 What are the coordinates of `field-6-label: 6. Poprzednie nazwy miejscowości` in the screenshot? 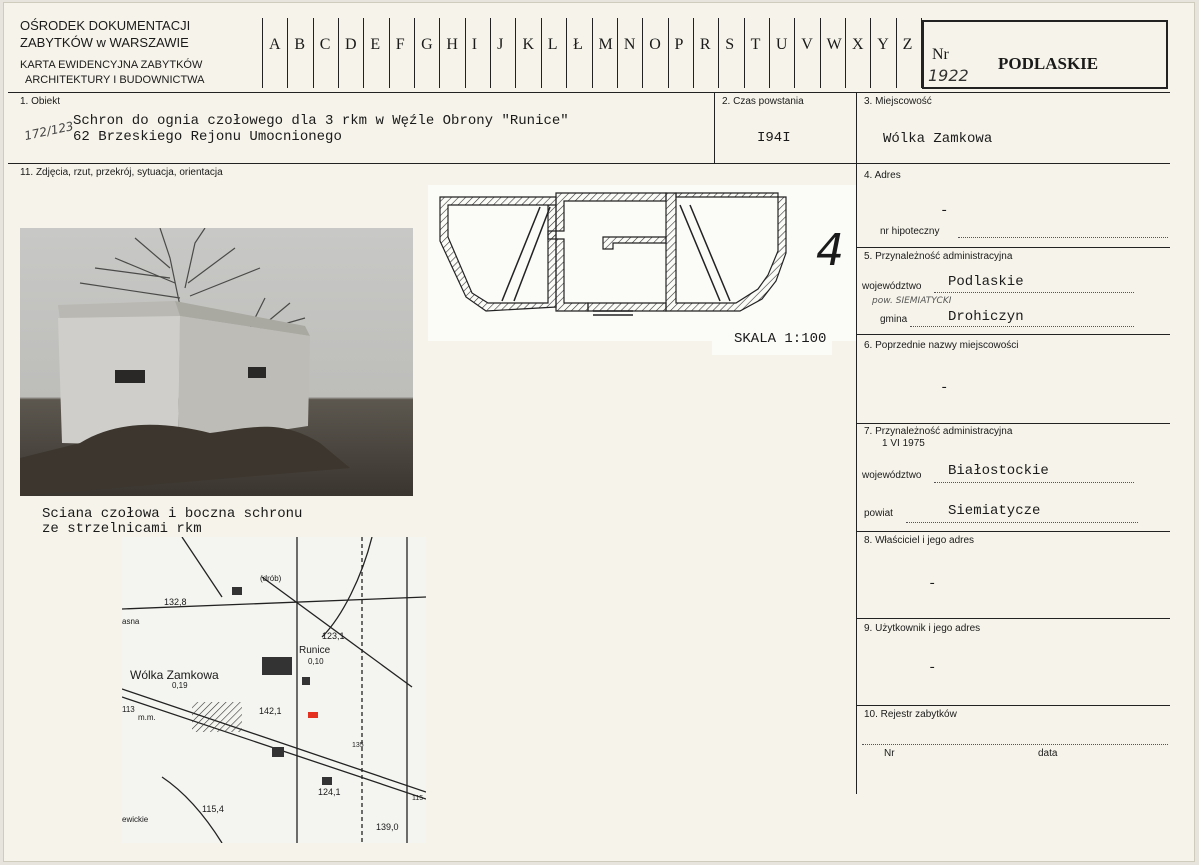 It's located at (941, 345).